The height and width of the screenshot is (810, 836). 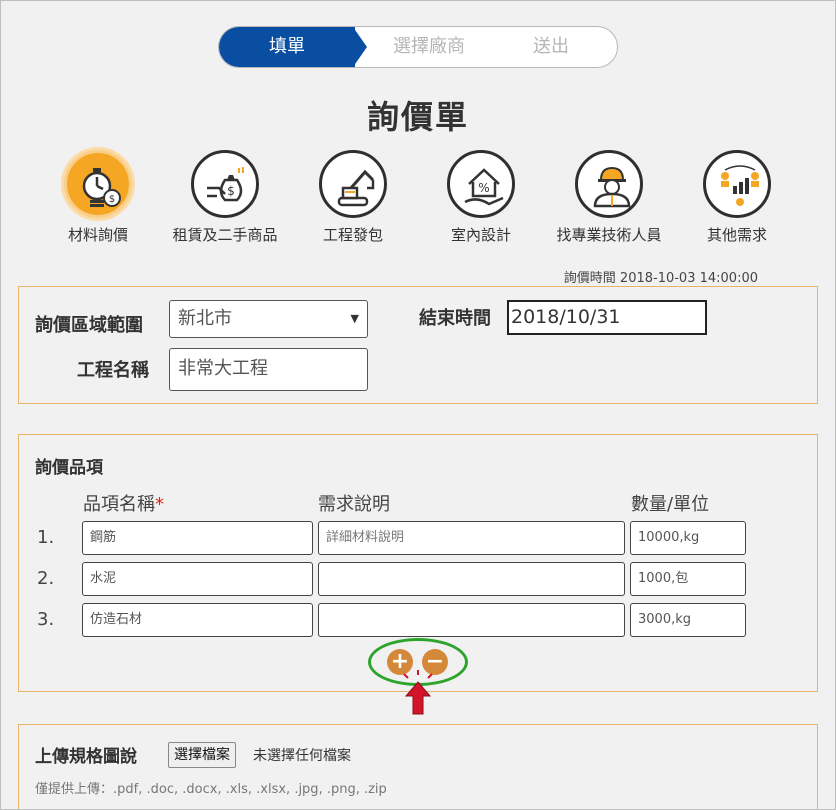 What do you see at coordinates (551, 47) in the screenshot?
I see `step-submit: 送出` at bounding box center [551, 47].